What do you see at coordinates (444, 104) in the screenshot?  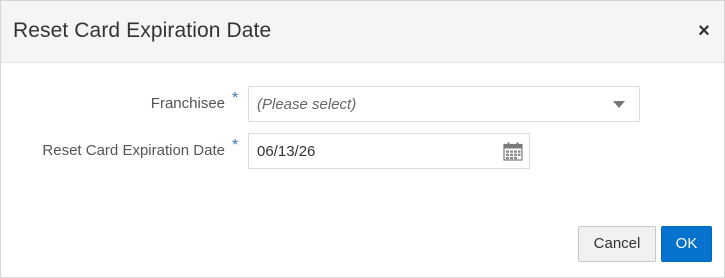 I see `franchisee-select: (Please select)` at bounding box center [444, 104].